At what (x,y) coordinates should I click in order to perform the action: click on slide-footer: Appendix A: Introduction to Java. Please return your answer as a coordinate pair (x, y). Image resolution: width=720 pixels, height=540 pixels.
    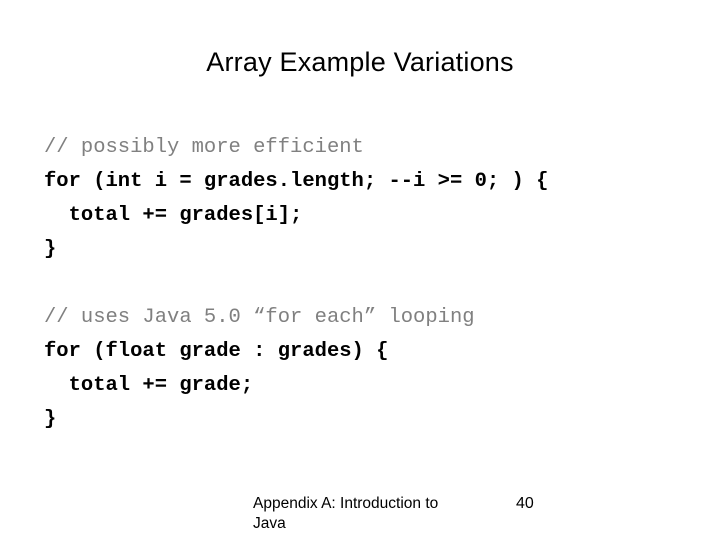
    Looking at the image, I should click on (346, 513).